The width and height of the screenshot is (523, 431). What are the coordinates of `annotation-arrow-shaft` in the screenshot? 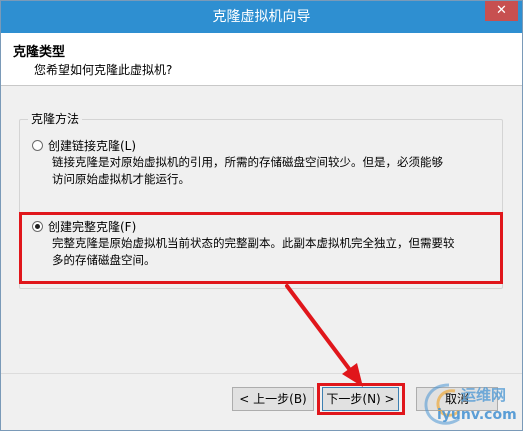 It's located at (320, 330).